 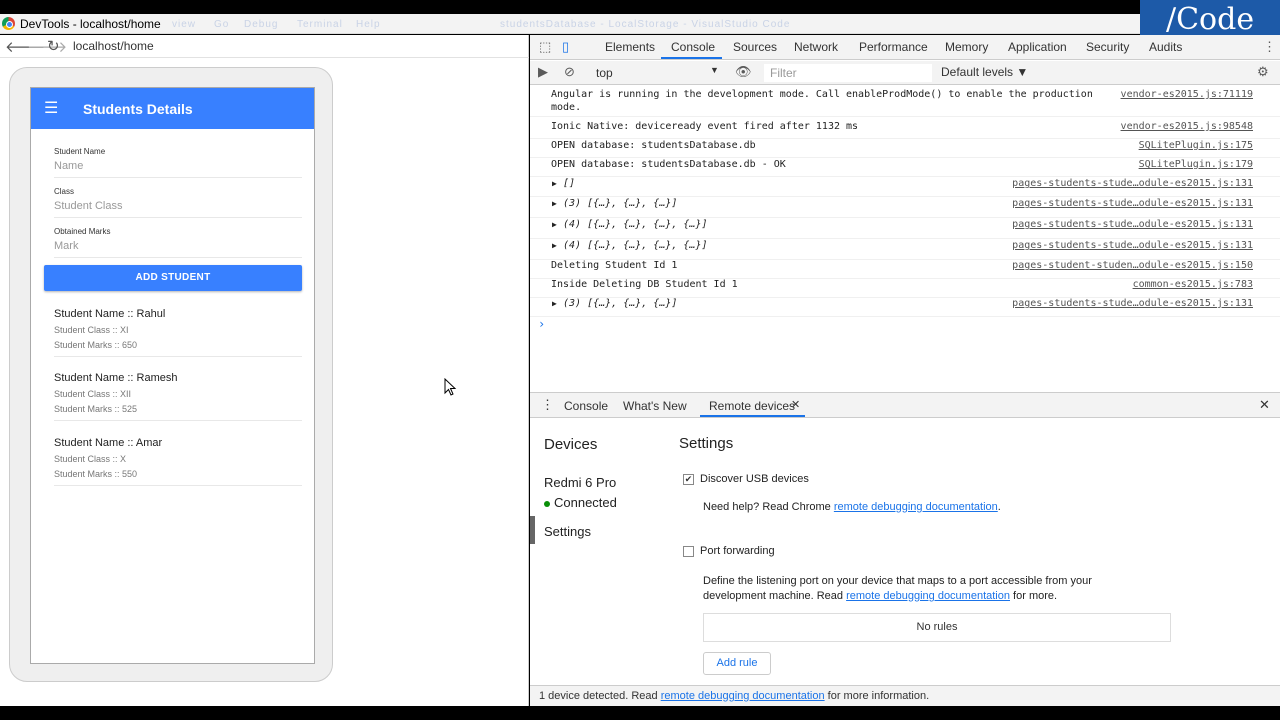 I want to click on log-source-link: pages-student-studen…odule-es2015.js:150, so click(x=1132, y=265).